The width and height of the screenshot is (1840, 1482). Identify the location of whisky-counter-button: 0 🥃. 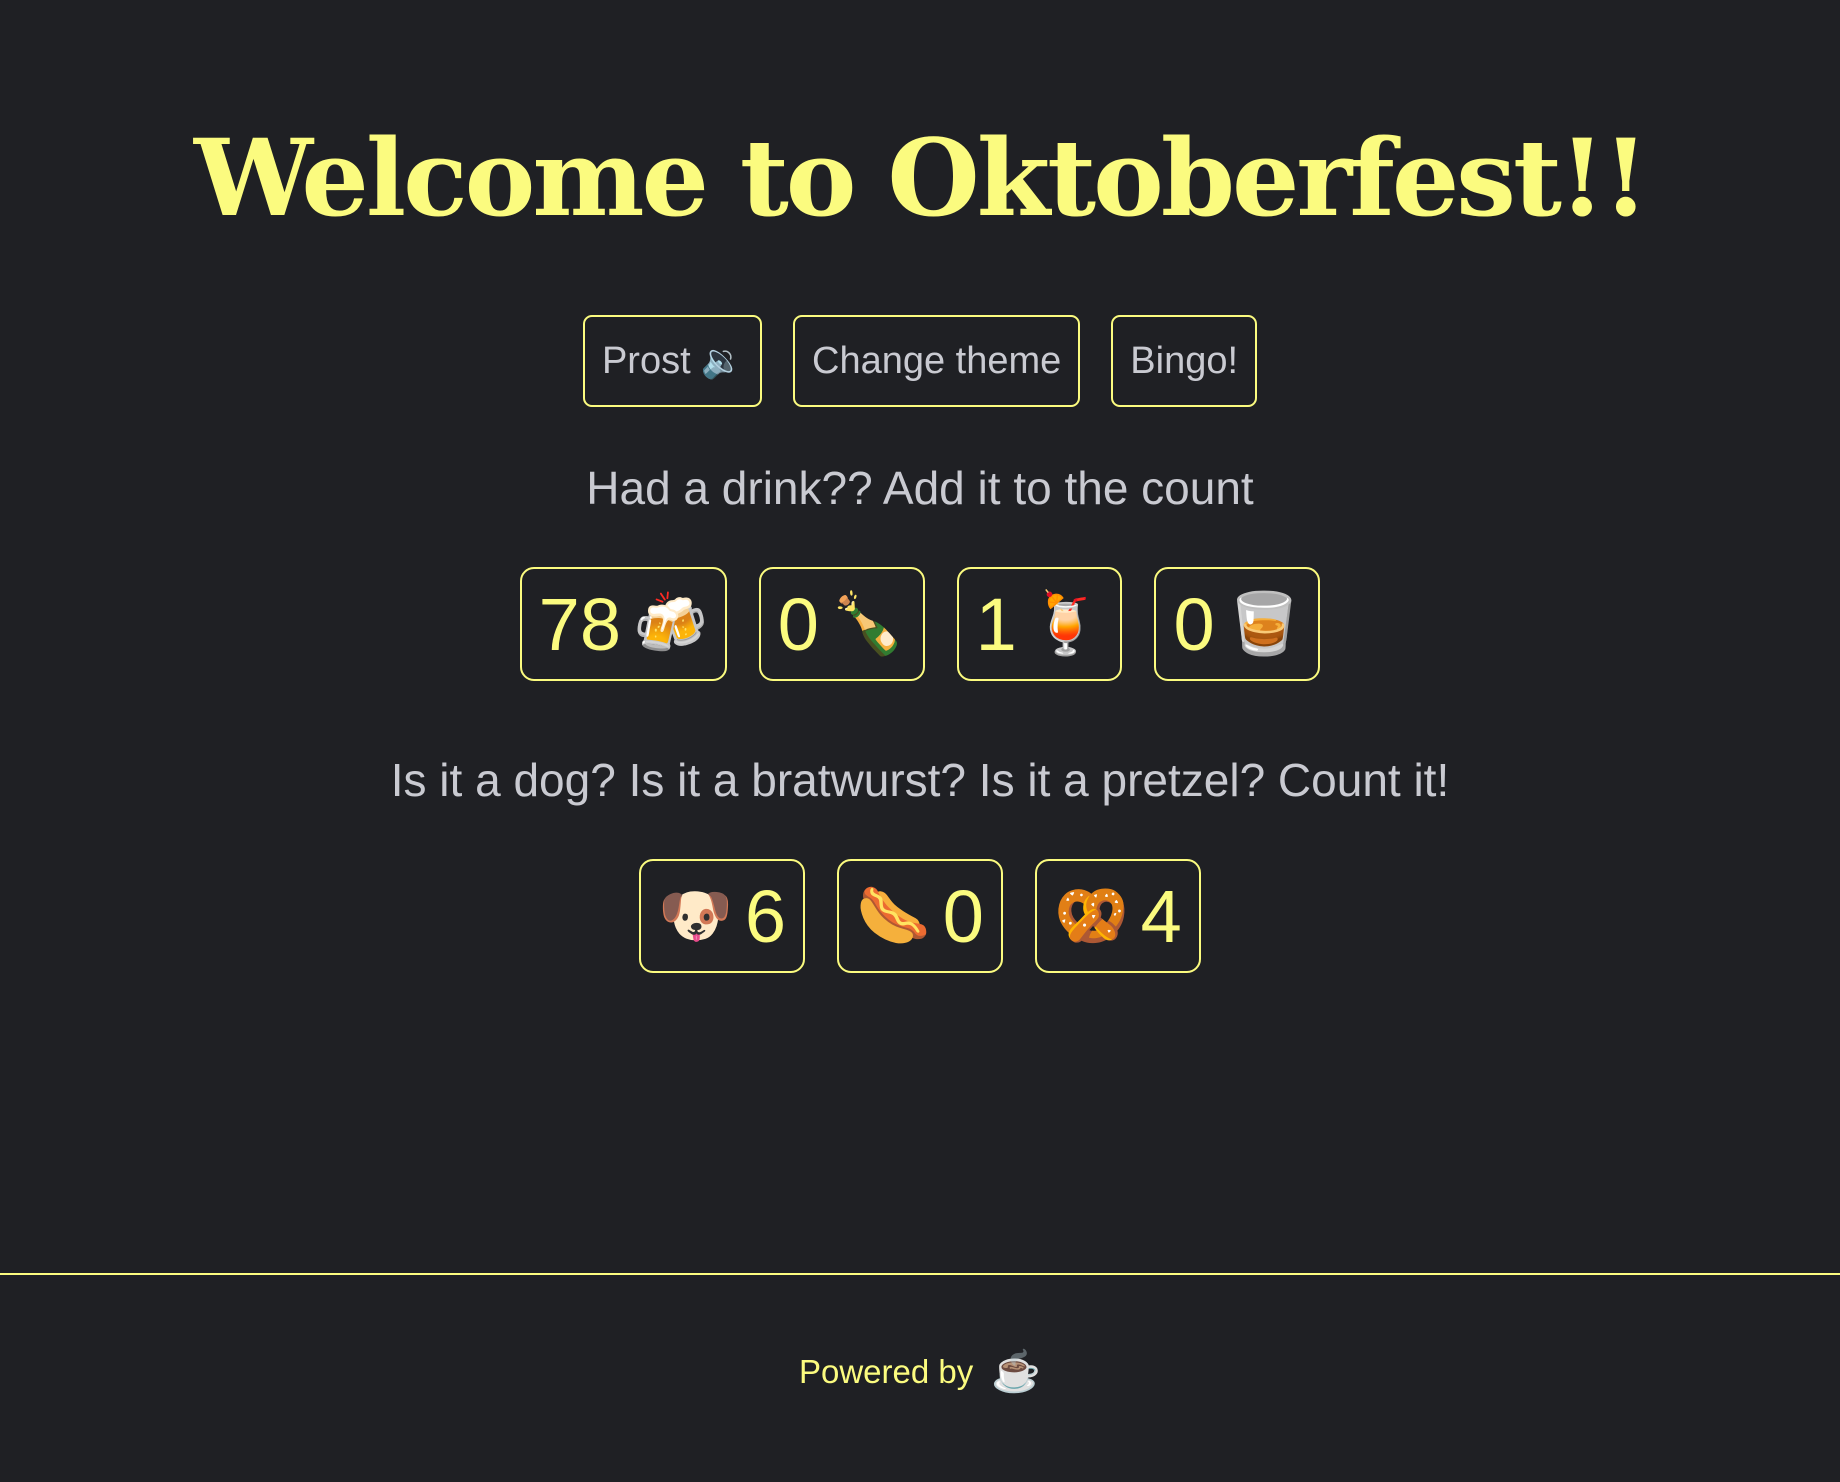
(1237, 624).